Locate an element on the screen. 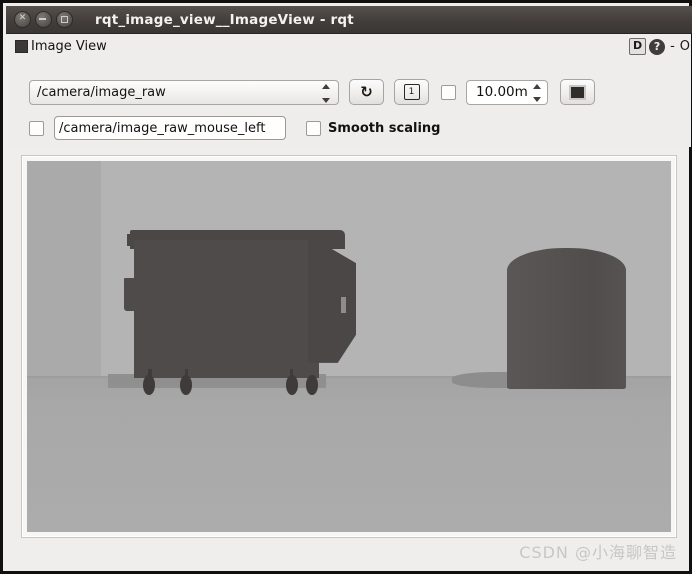 The image size is (692, 574). minimize-icon is located at coordinates (43, 19).